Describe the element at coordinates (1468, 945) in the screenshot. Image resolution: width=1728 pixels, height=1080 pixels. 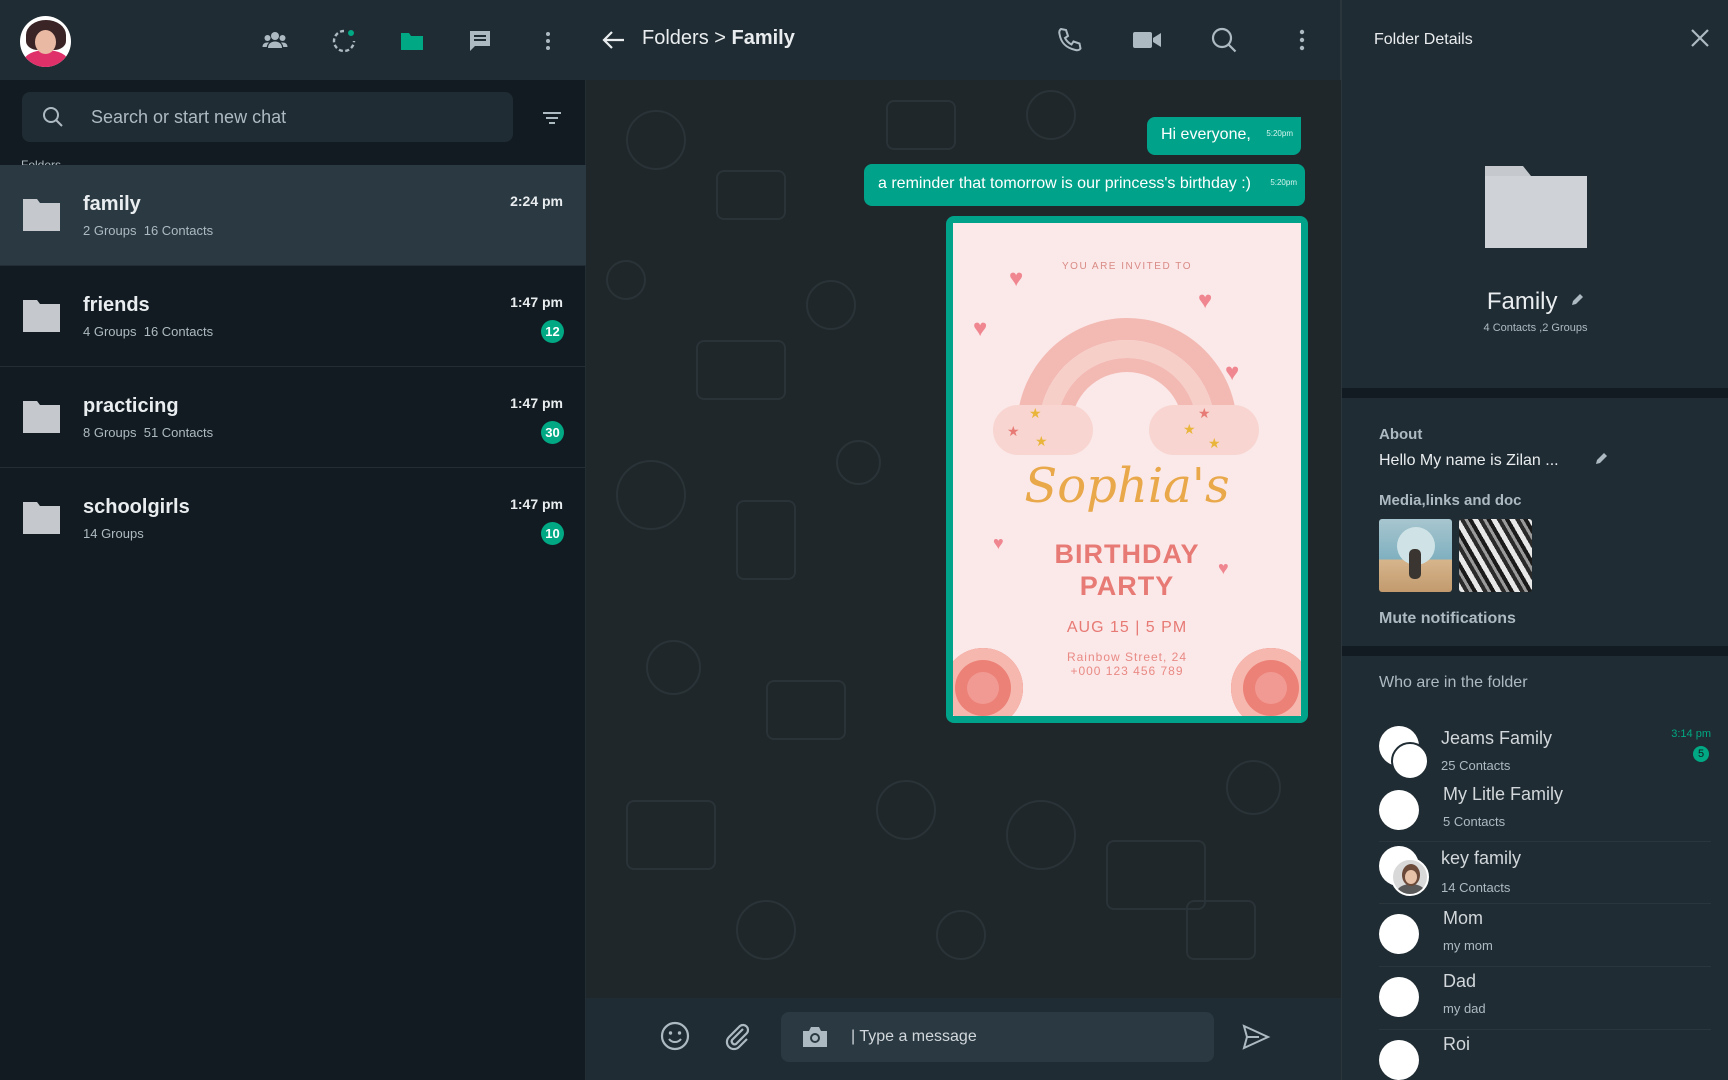
I see `member-sub: my mom` at that location.